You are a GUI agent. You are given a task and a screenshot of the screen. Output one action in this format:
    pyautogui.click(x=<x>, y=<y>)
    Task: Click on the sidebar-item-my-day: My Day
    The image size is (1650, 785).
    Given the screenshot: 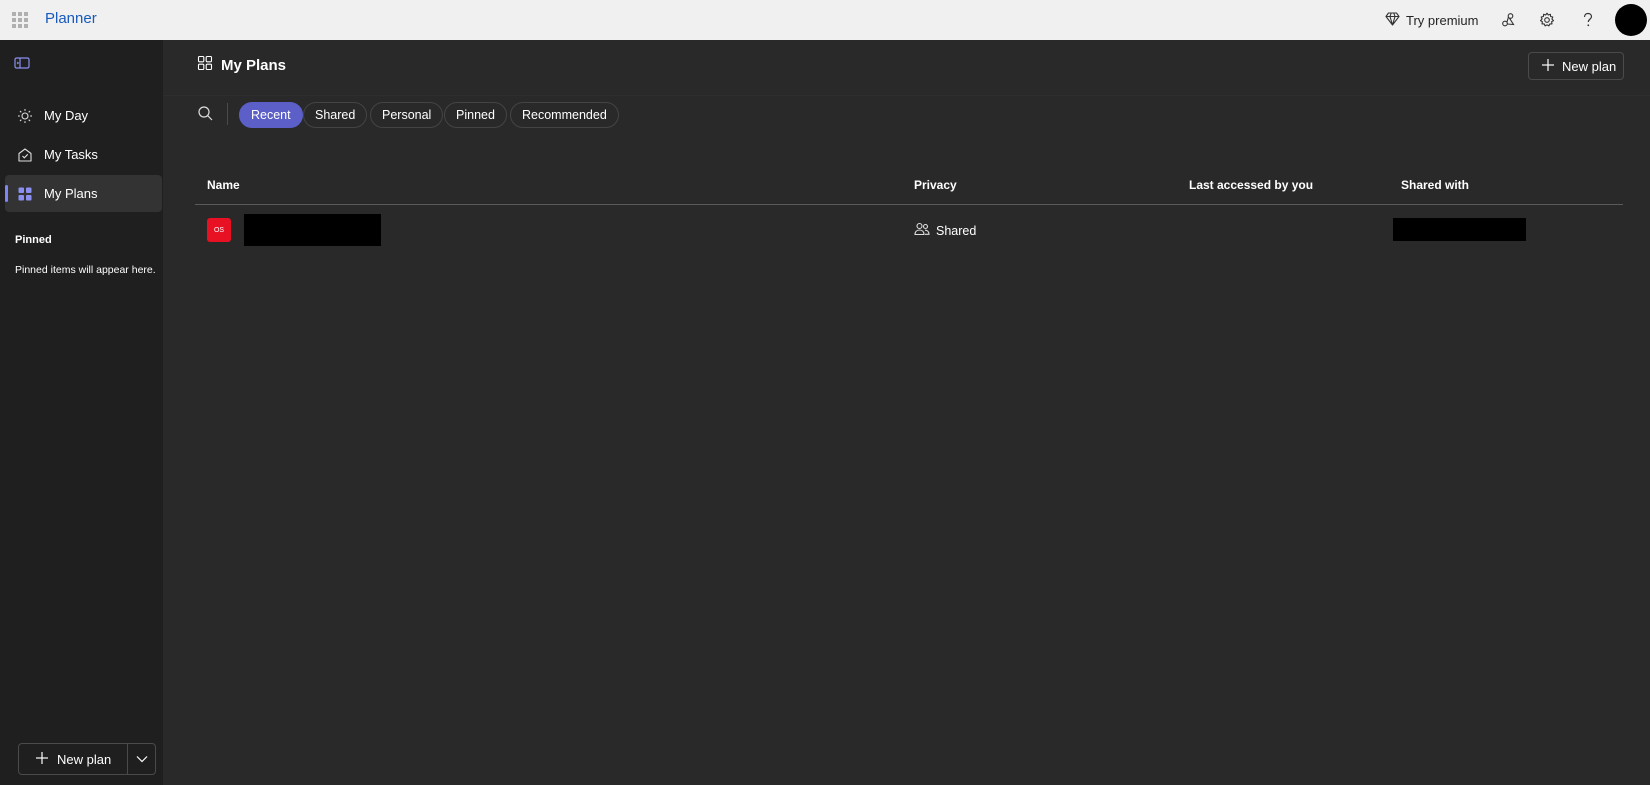 What is the action you would take?
    pyautogui.click(x=83, y=115)
    